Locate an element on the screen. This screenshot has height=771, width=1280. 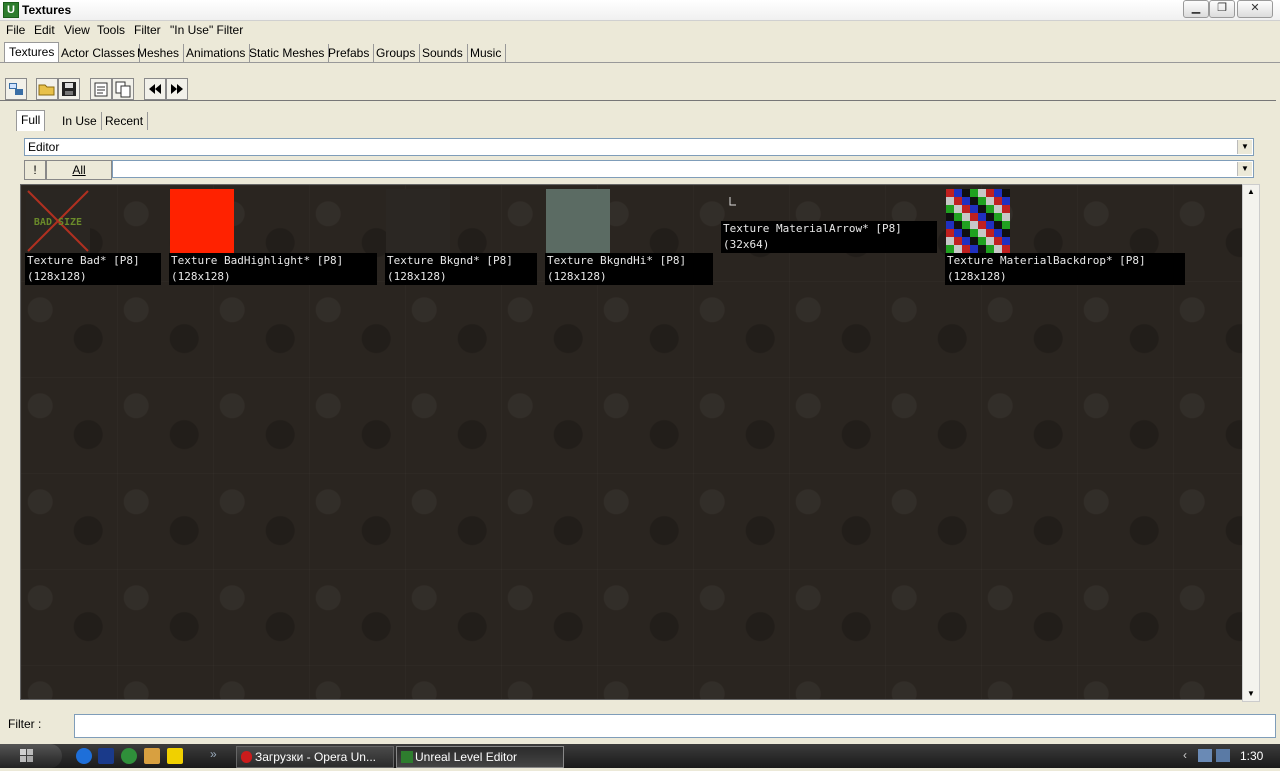
desktop-icon is located at coordinates (106, 756).